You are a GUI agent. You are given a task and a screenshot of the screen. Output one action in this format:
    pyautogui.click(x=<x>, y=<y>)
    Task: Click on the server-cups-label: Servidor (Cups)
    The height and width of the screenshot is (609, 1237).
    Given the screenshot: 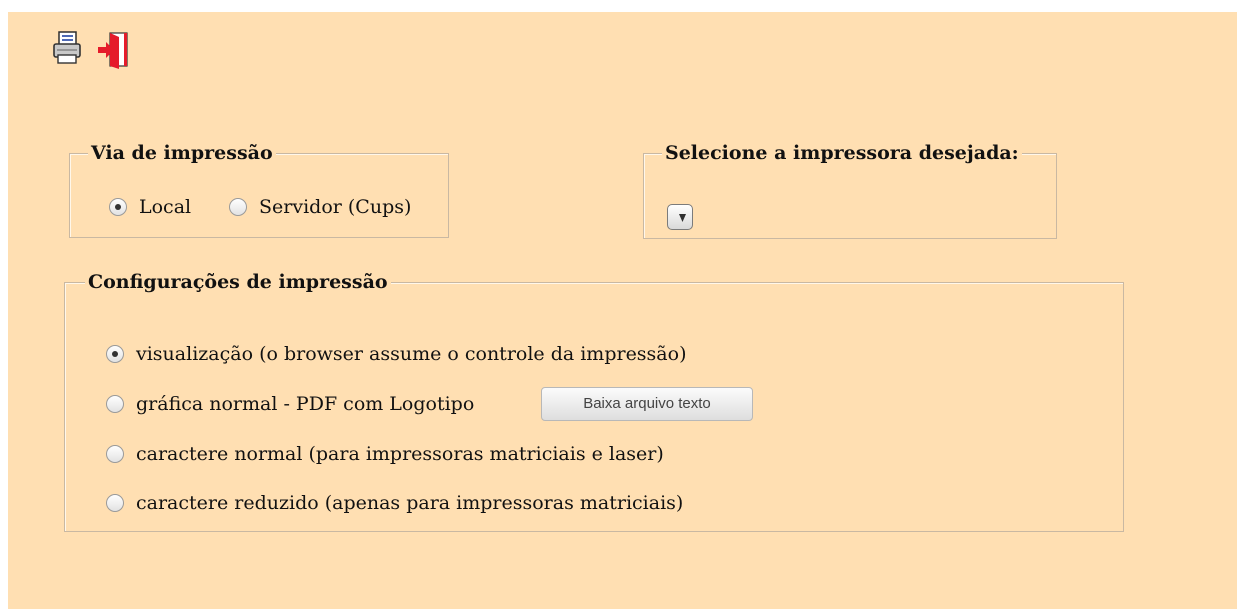 What is the action you would take?
    pyautogui.click(x=335, y=207)
    